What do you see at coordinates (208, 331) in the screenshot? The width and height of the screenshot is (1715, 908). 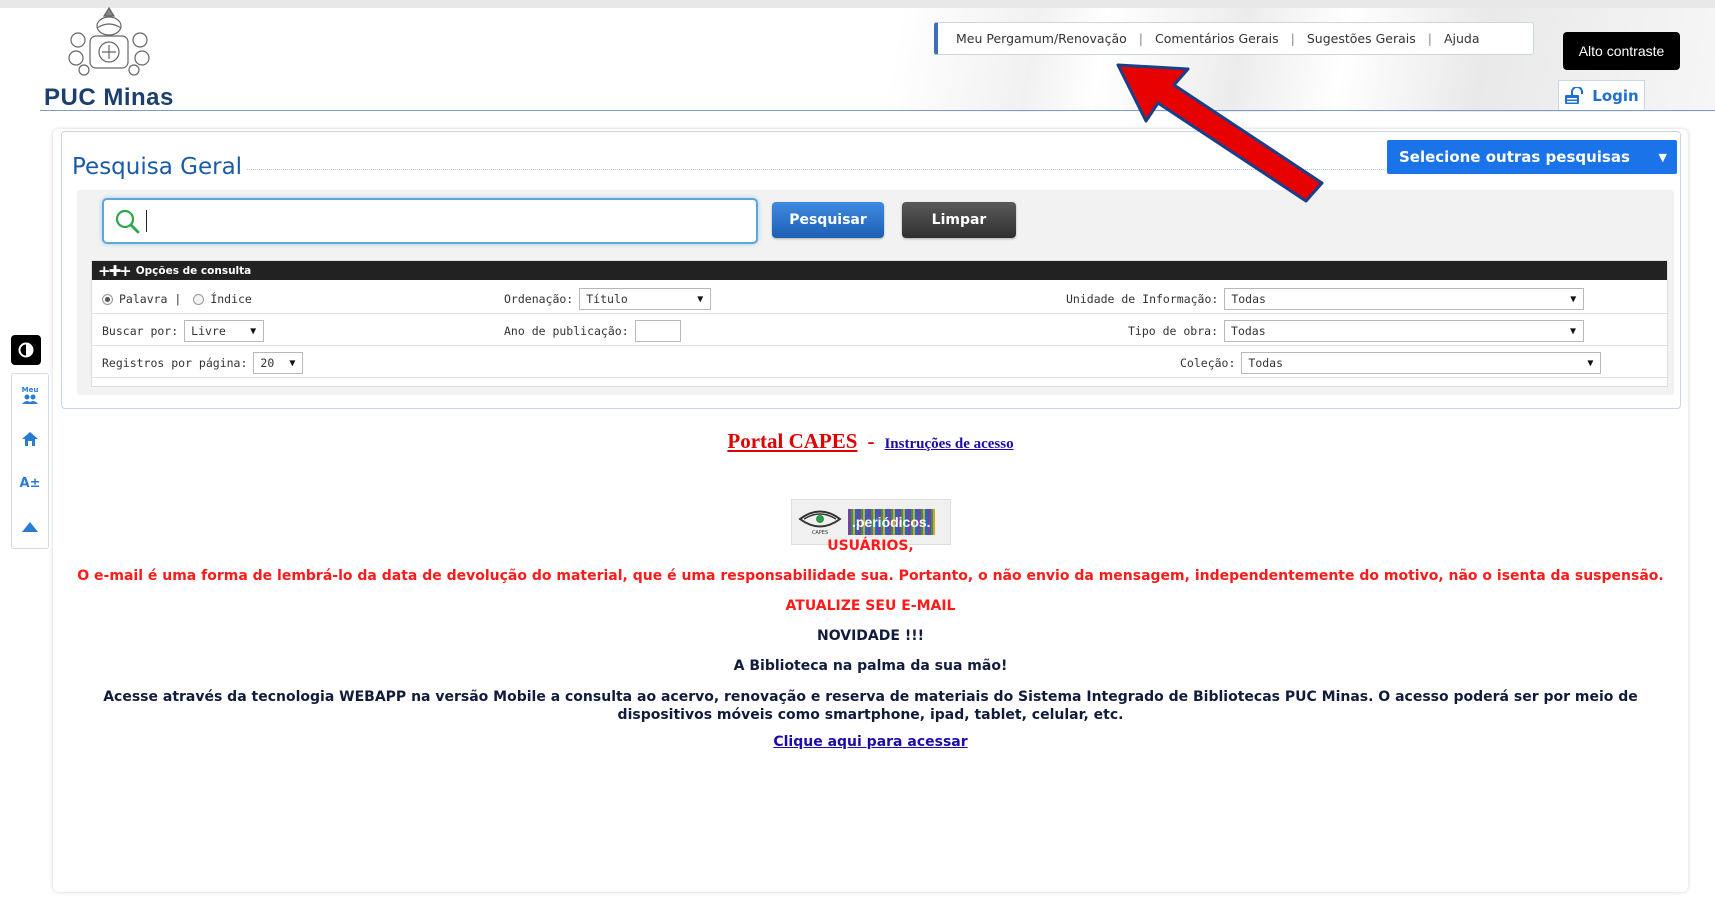 I see `search-by-value: Livre` at bounding box center [208, 331].